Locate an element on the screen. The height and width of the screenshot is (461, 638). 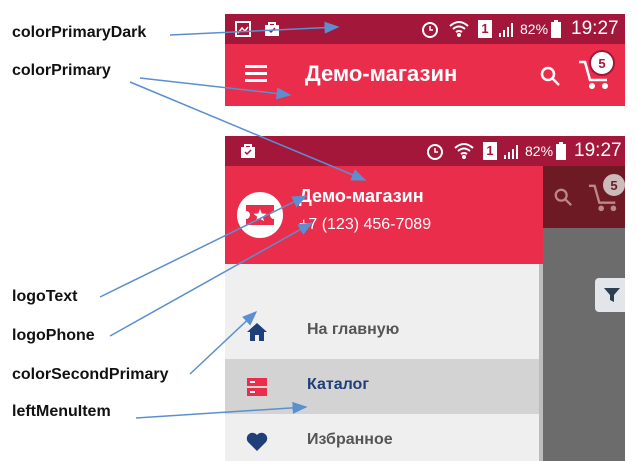
arrow-logo-phone is located at coordinates (211, 279).